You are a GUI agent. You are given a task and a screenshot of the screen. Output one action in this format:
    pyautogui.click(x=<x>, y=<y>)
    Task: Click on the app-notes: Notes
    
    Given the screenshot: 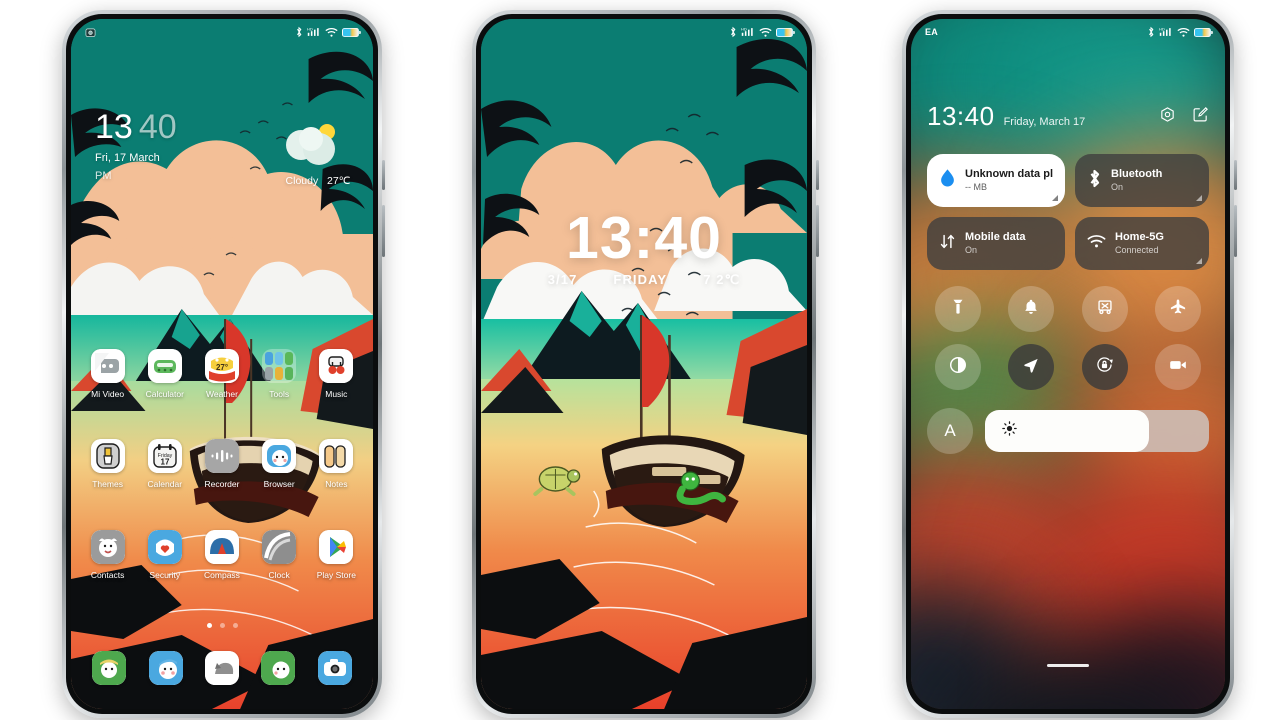 What is the action you would take?
    pyautogui.click(x=336, y=464)
    